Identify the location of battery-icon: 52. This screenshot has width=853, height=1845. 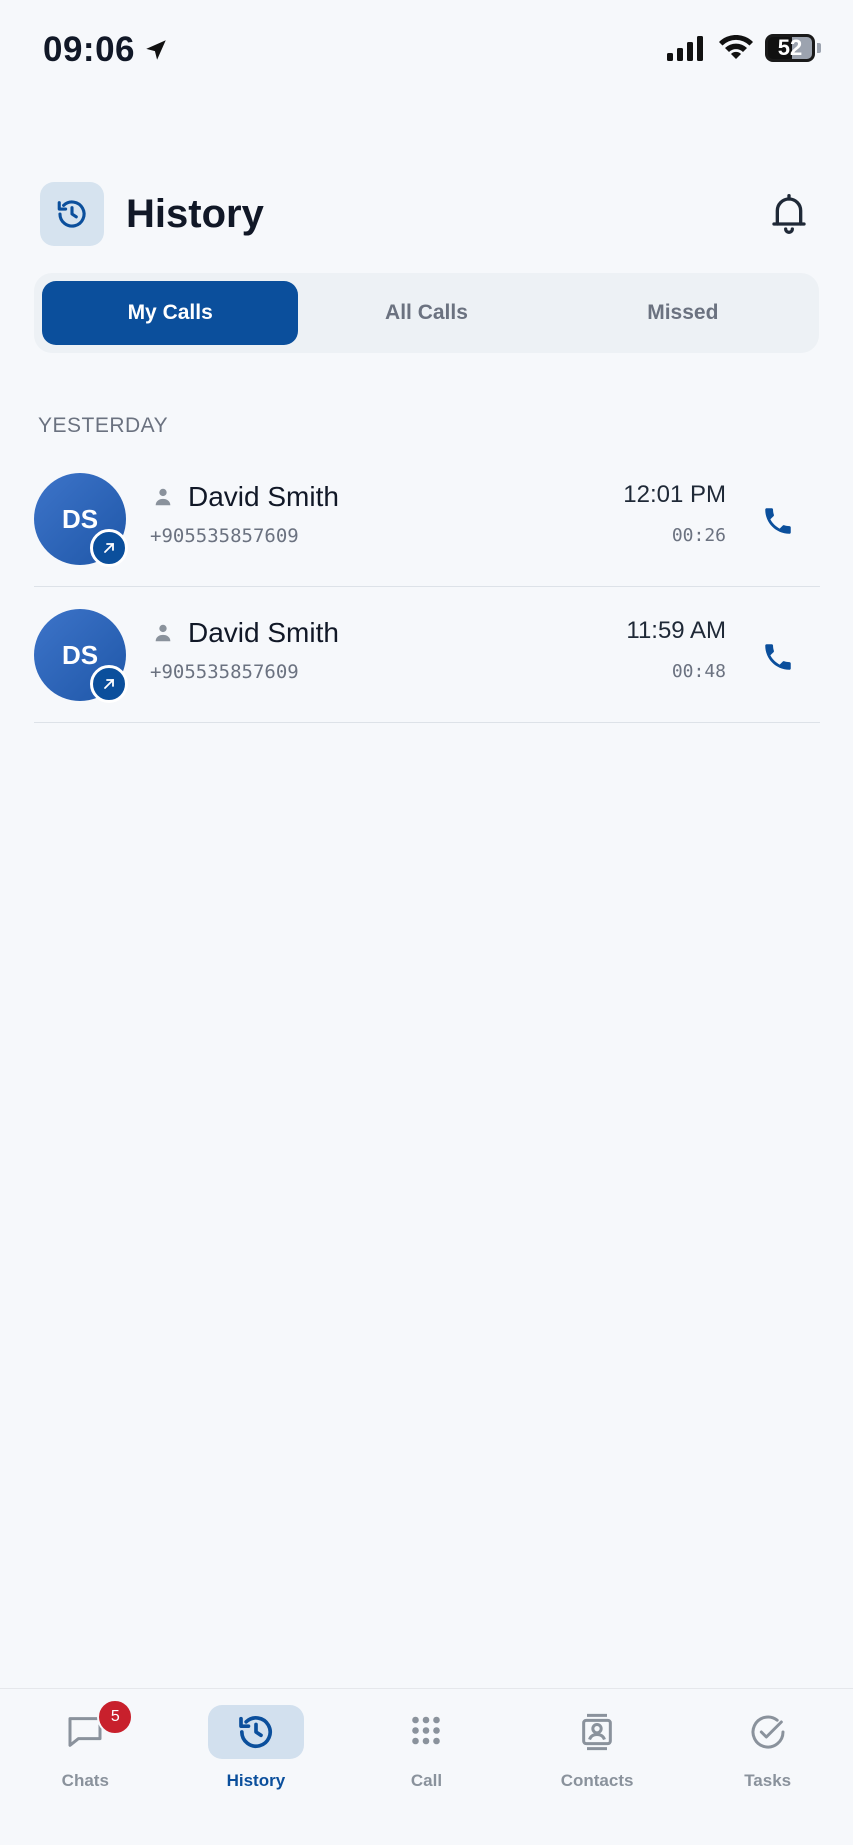
(790, 48).